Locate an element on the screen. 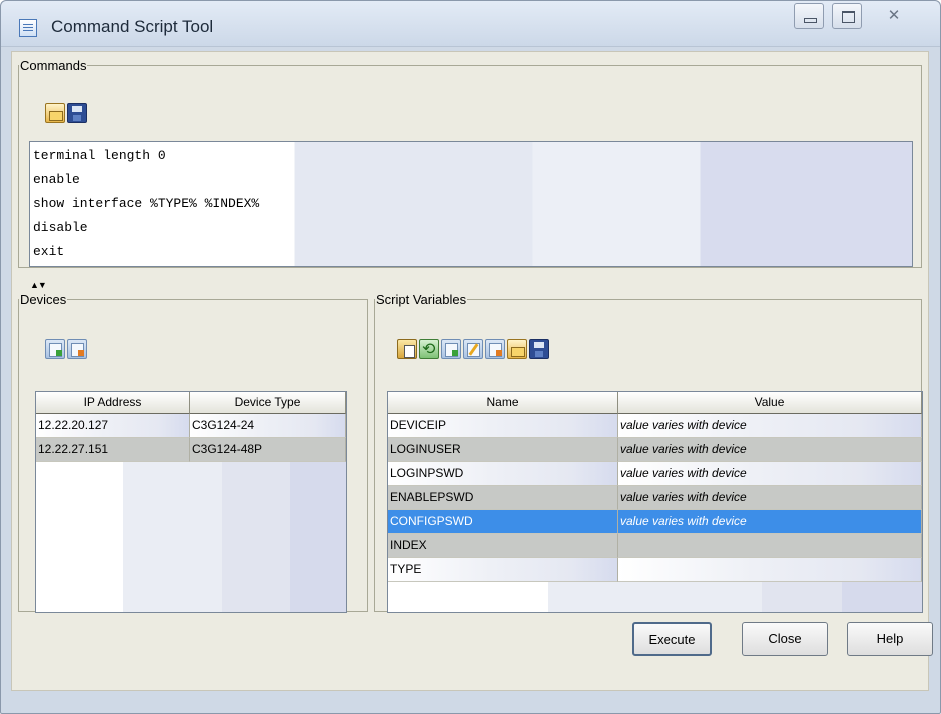 Image resolution: width=941 pixels, height=714 pixels. device-type-cell: C3G124-24 is located at coordinates (268, 426).